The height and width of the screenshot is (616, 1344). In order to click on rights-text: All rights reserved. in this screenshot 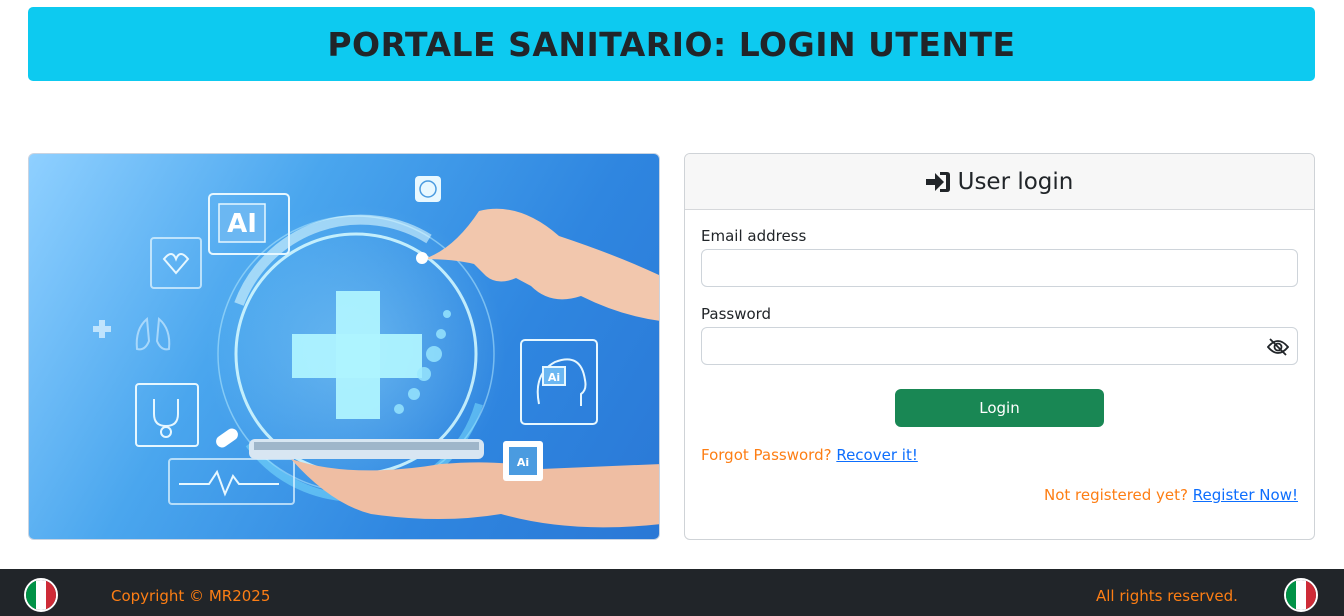, I will do `click(1167, 596)`.